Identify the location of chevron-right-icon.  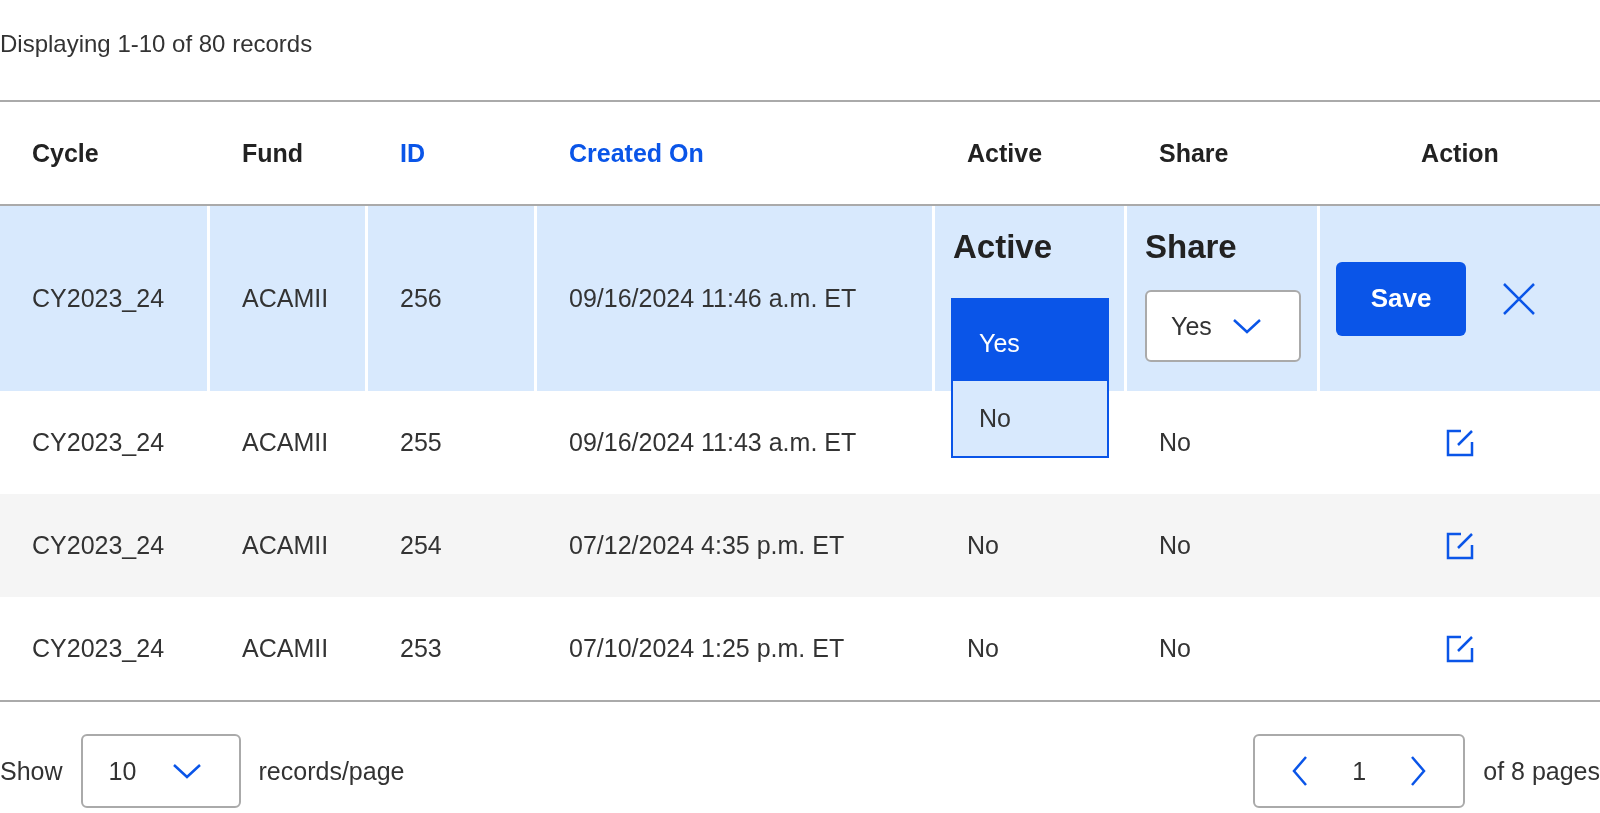
(1418, 771).